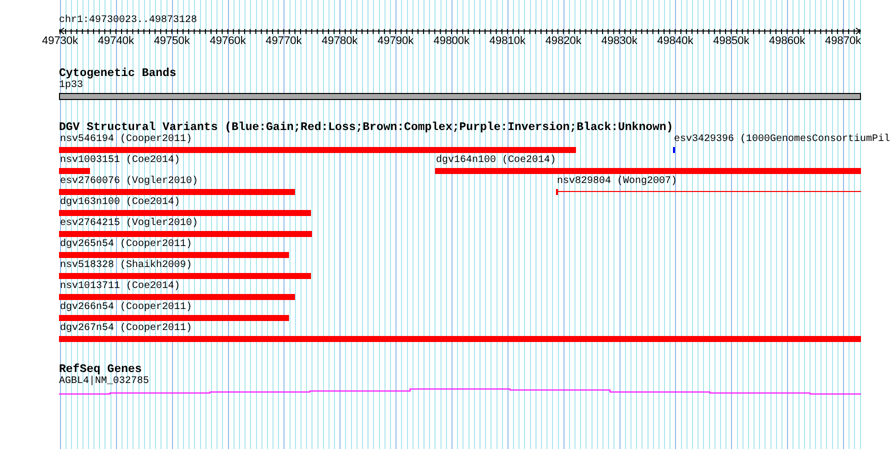 Image resolution: width=890 pixels, height=449 pixels. I want to click on tick-label: 49860k, so click(787, 41).